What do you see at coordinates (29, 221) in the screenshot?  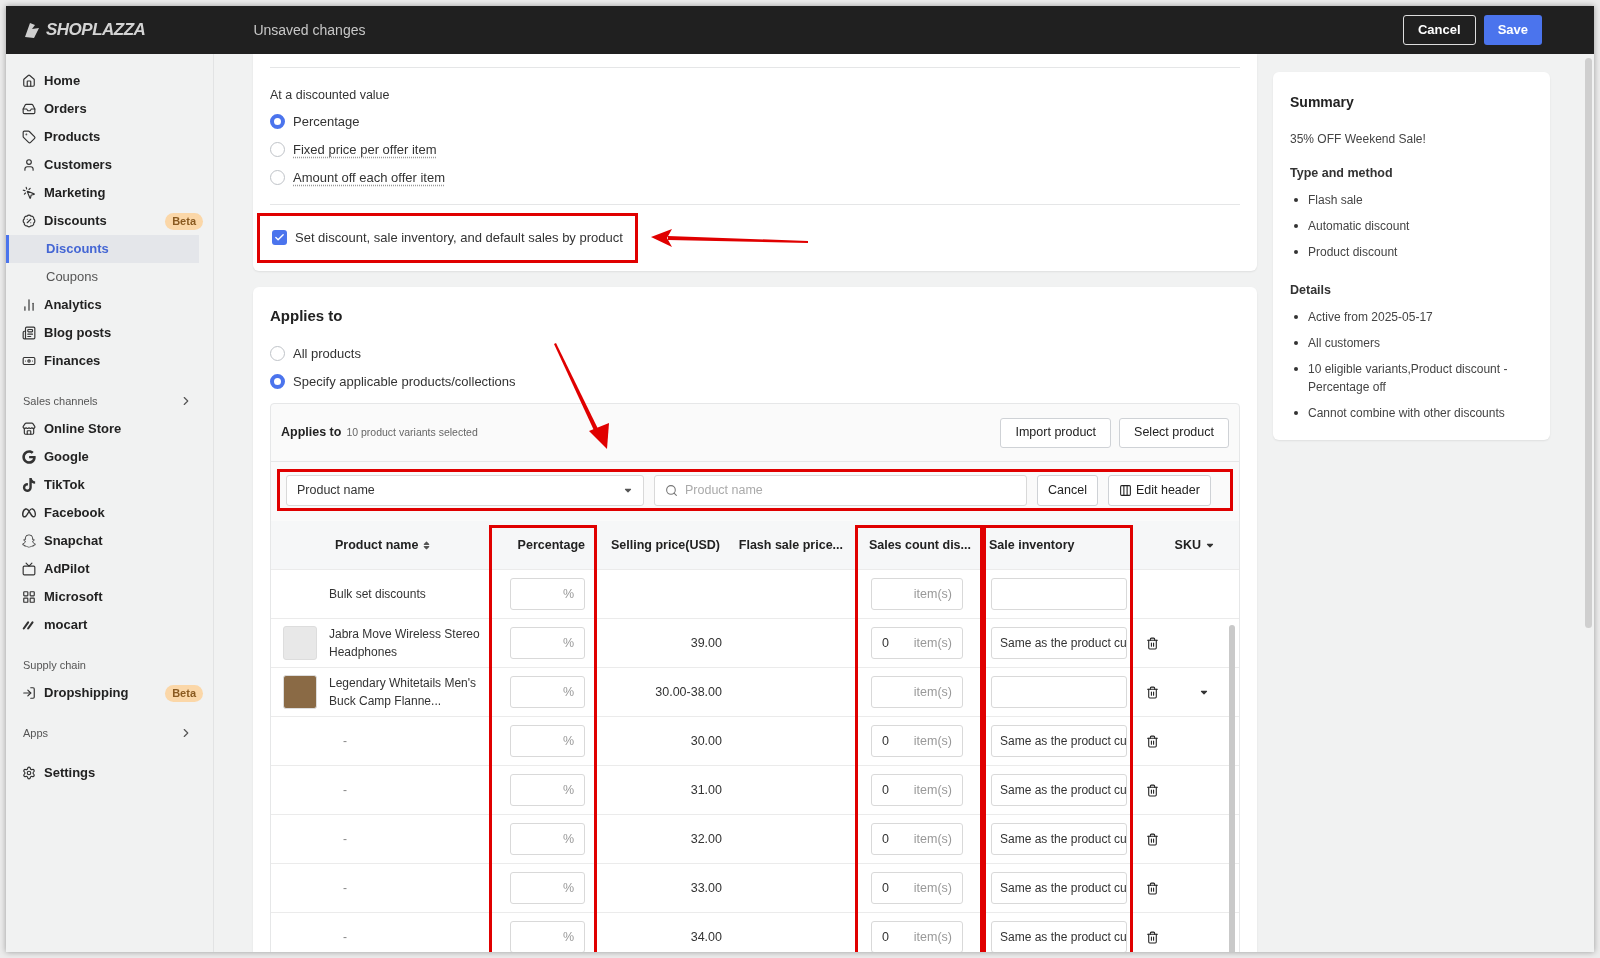 I see `percent-badge-icon` at bounding box center [29, 221].